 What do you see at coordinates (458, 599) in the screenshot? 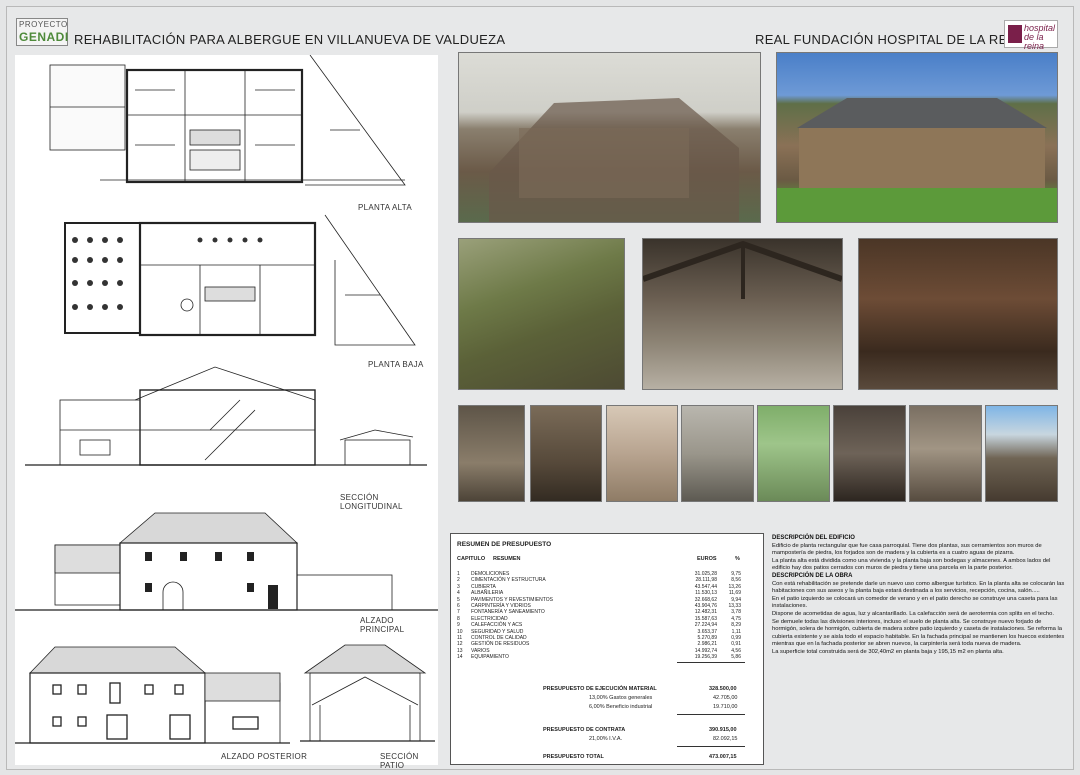
I see `budget-cell-n: 5` at bounding box center [458, 599].